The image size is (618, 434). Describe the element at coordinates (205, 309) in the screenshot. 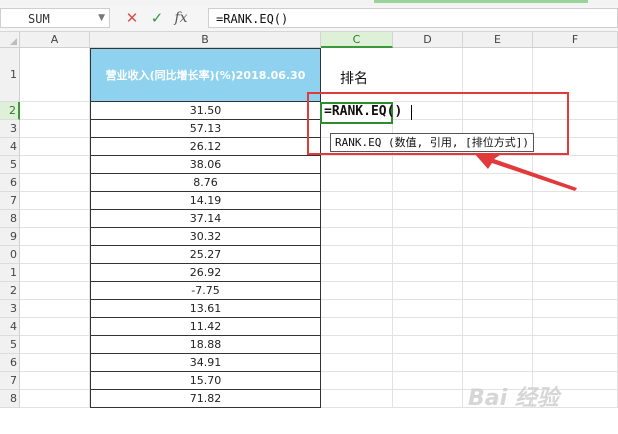

I see `cell-b-value: 13.61` at that location.